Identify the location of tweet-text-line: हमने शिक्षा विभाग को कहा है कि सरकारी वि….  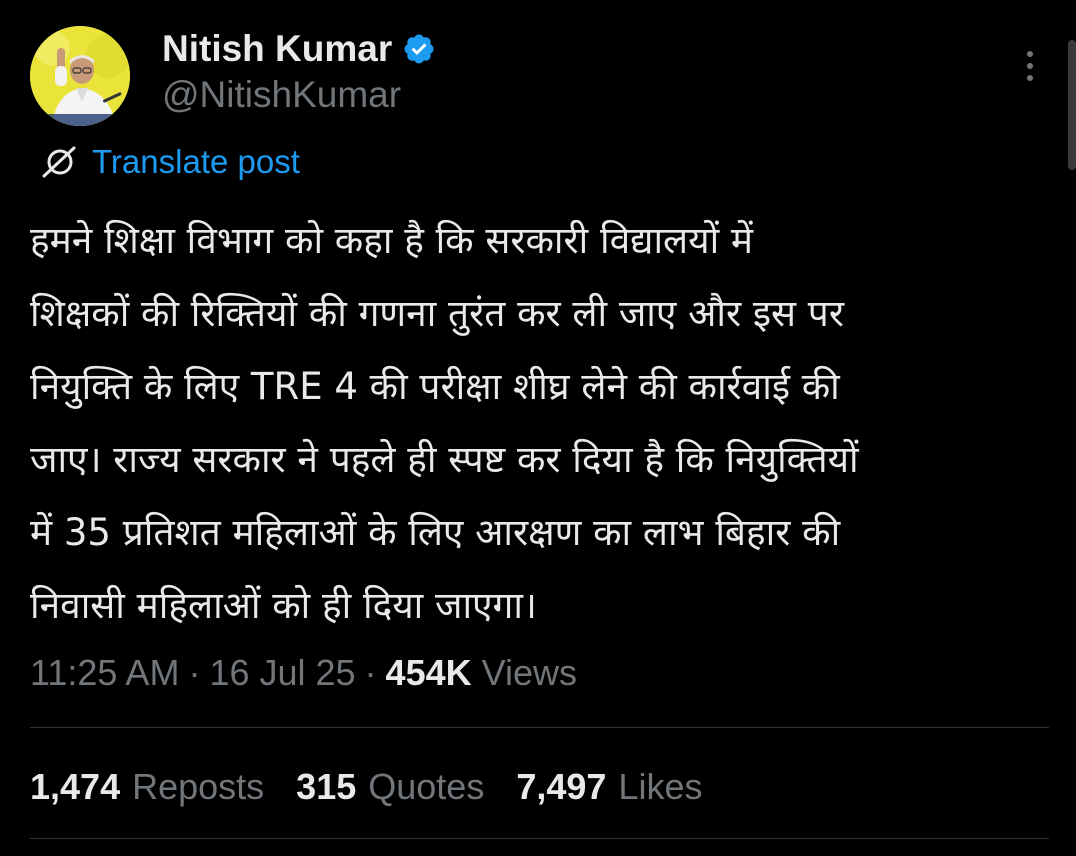
(392, 240).